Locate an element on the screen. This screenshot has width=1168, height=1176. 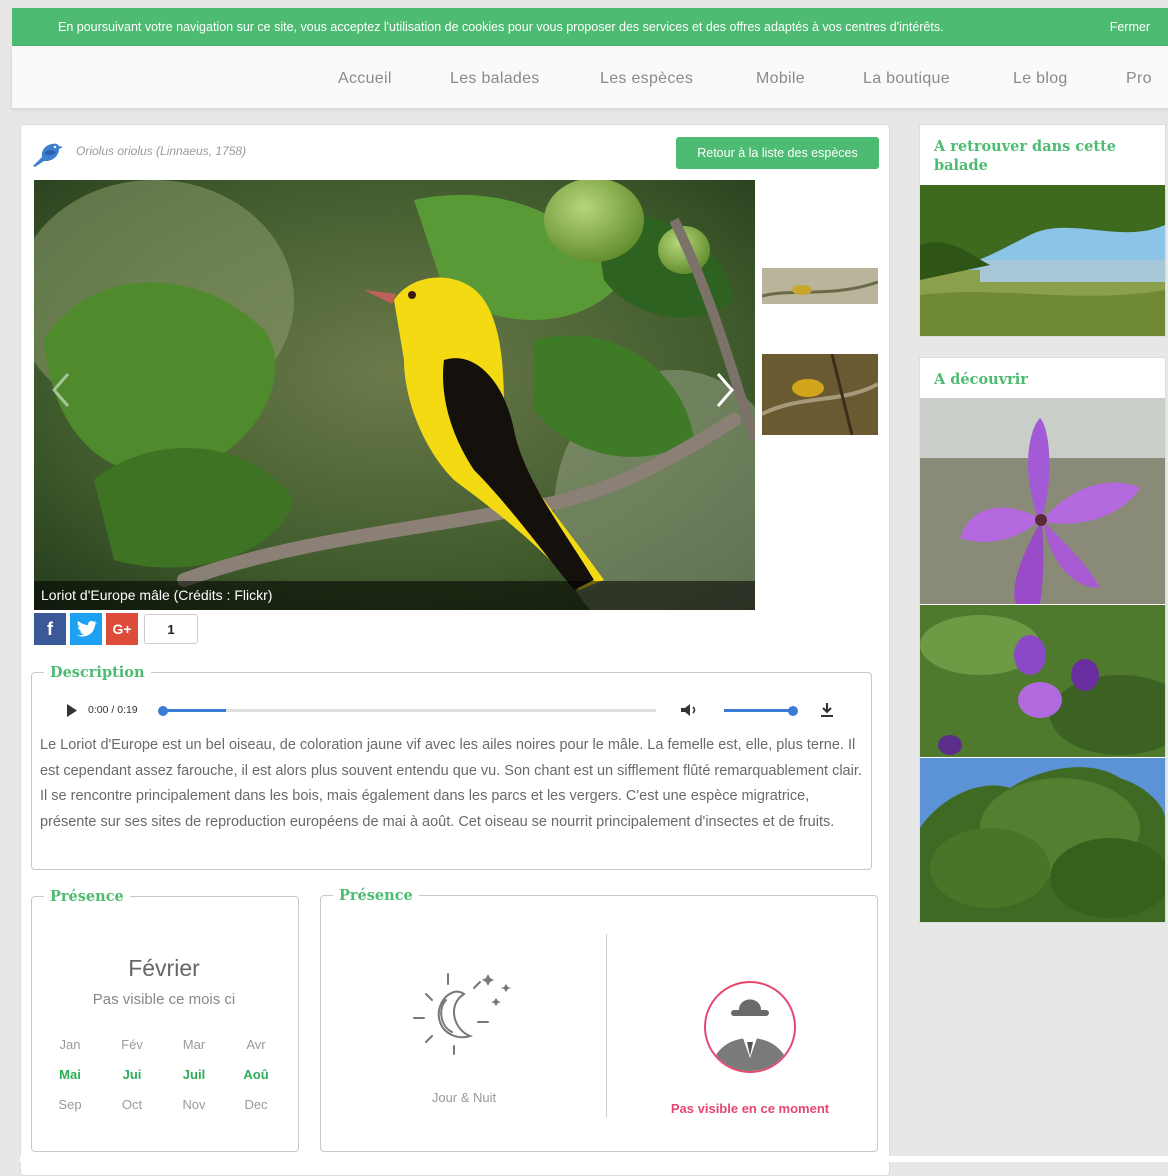
month-jan: Jan is located at coordinates (70, 1044).